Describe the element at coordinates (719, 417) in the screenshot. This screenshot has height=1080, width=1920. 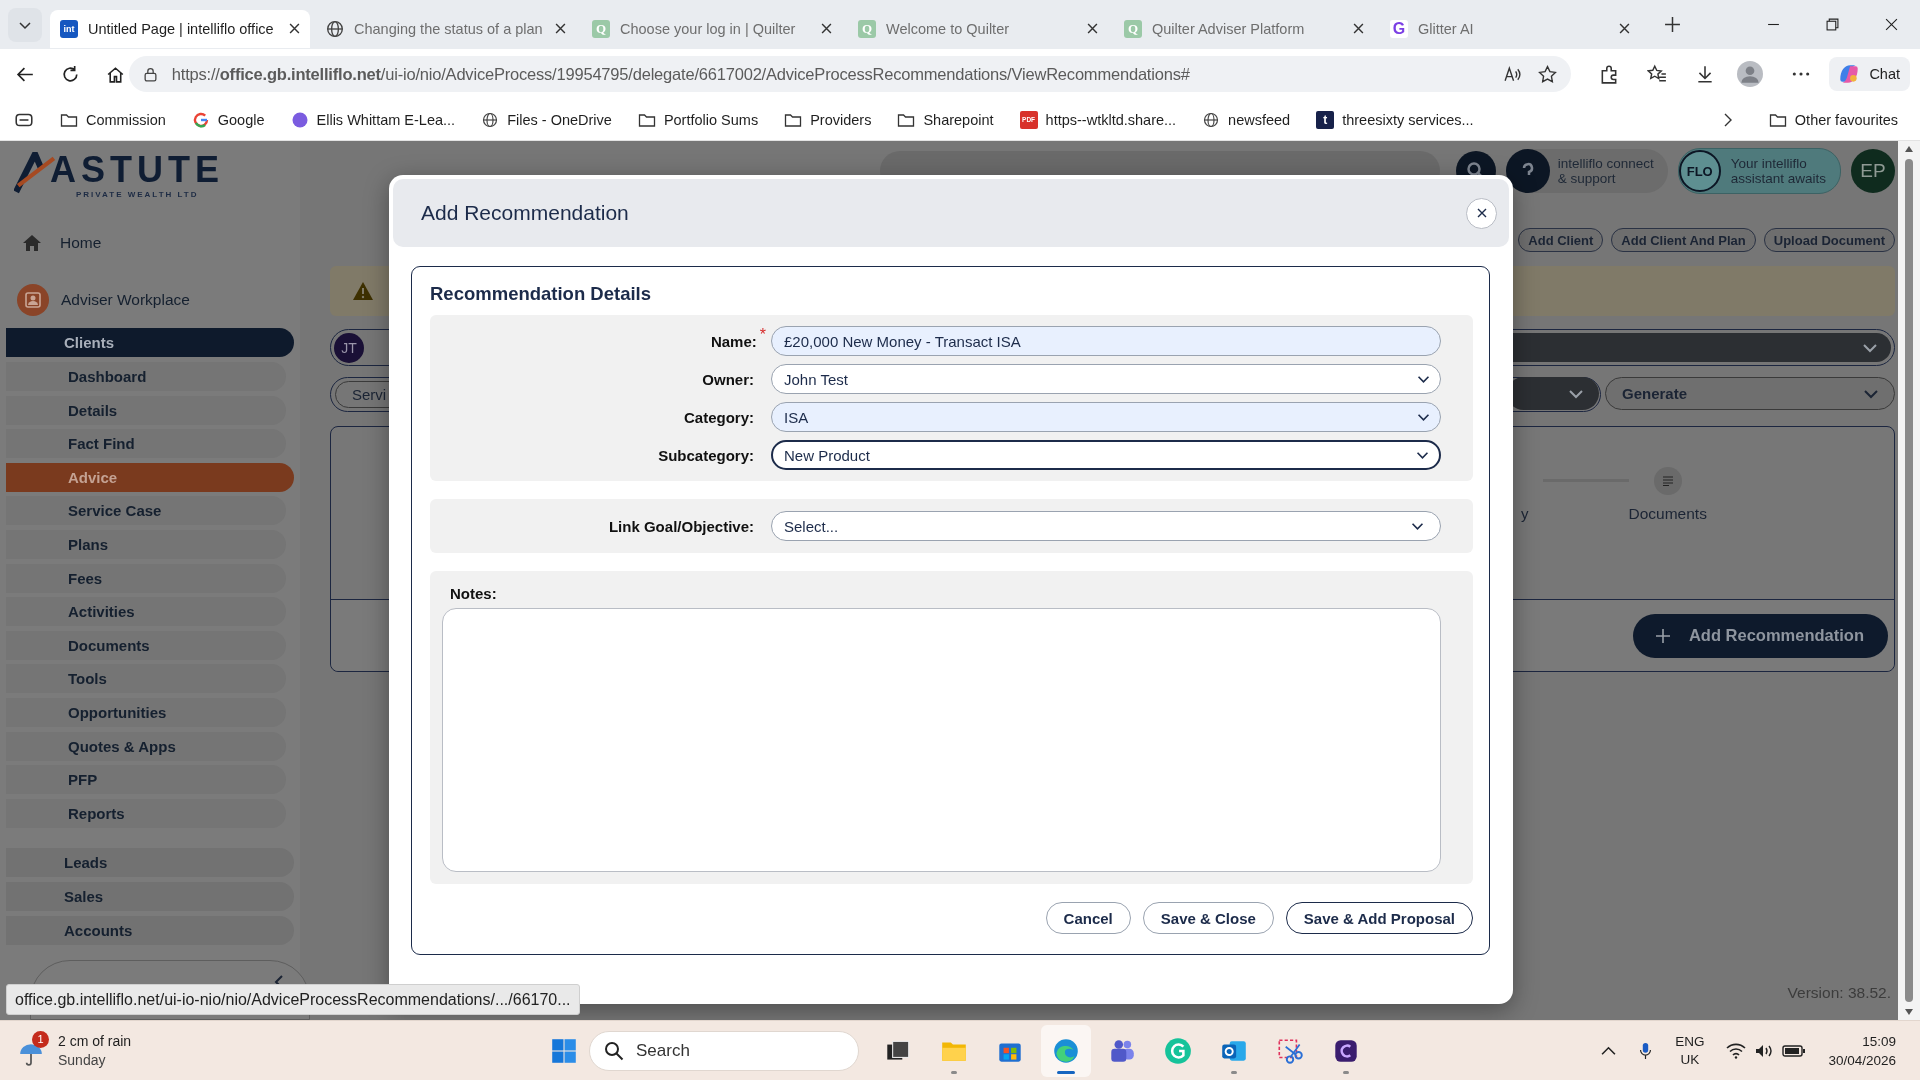
I see `field-label: Category:` at that location.